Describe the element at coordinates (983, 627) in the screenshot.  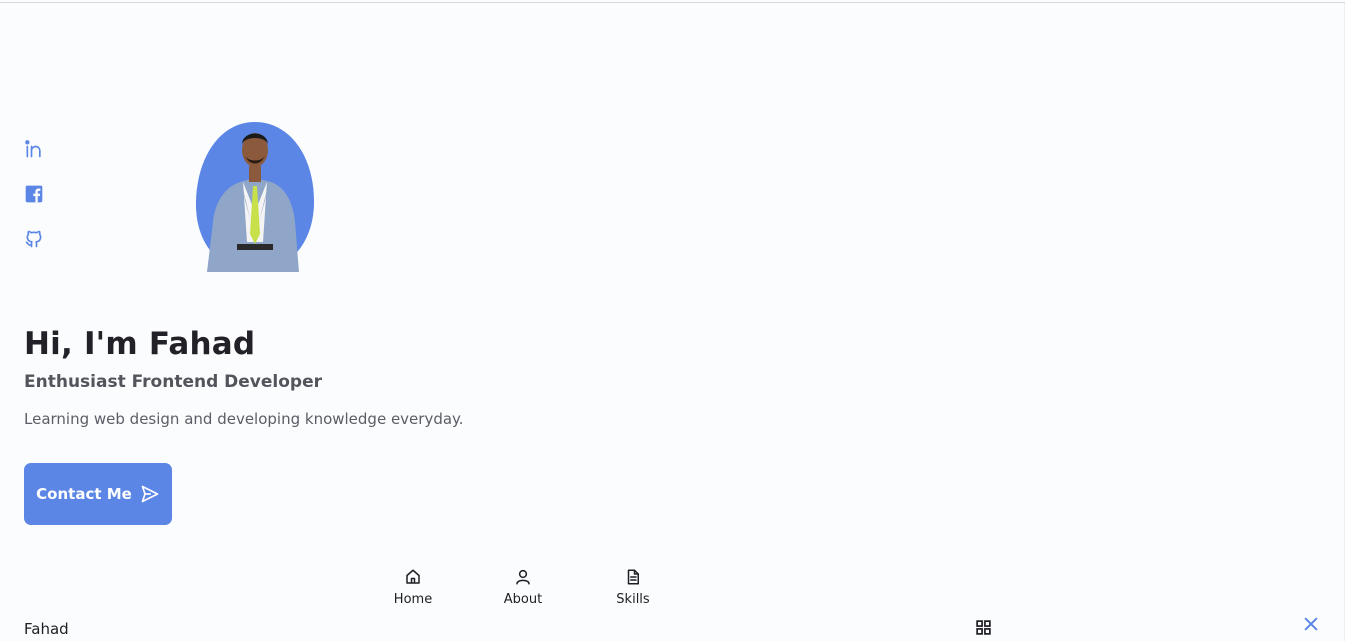
I see `grid-icon` at that location.